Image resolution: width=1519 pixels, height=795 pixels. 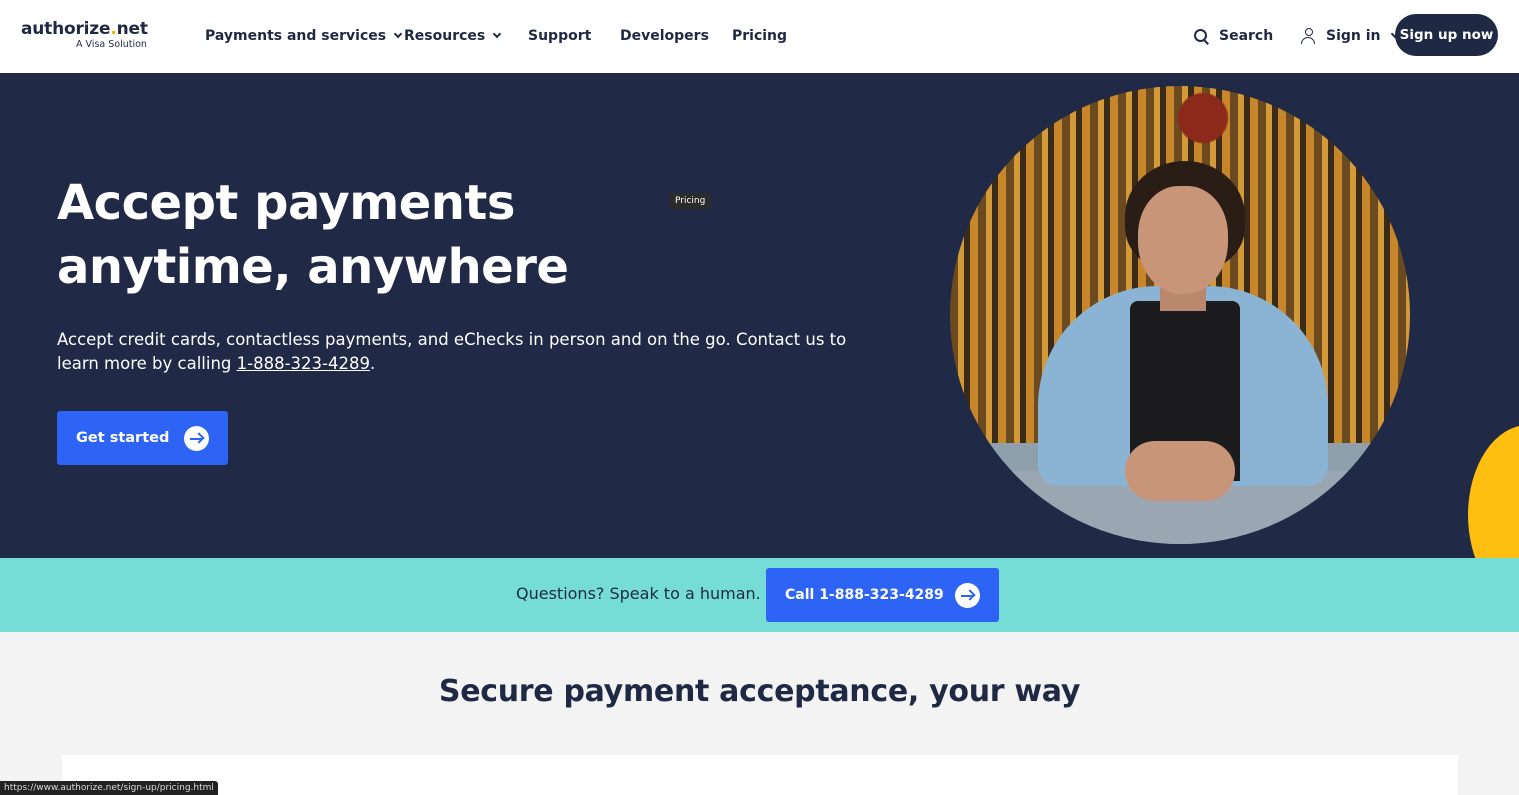 I want to click on get-started-button: Get started, so click(x=142, y=438).